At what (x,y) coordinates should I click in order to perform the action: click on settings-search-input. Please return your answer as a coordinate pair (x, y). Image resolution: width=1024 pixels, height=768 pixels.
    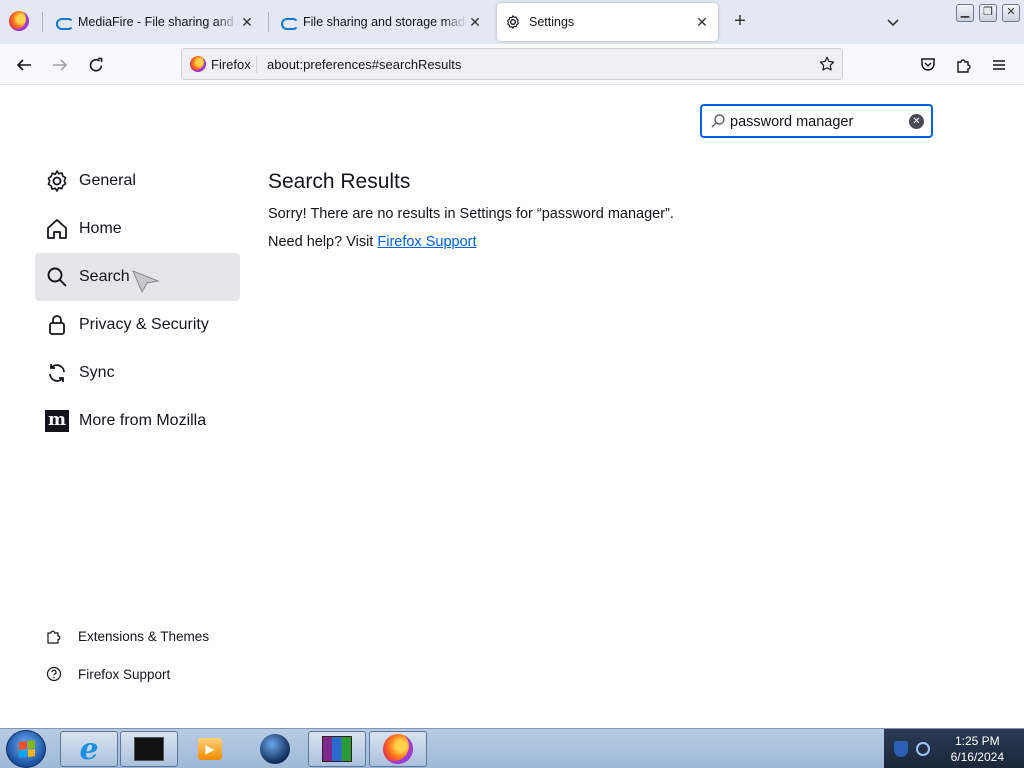
    Looking at the image, I should click on (815, 122).